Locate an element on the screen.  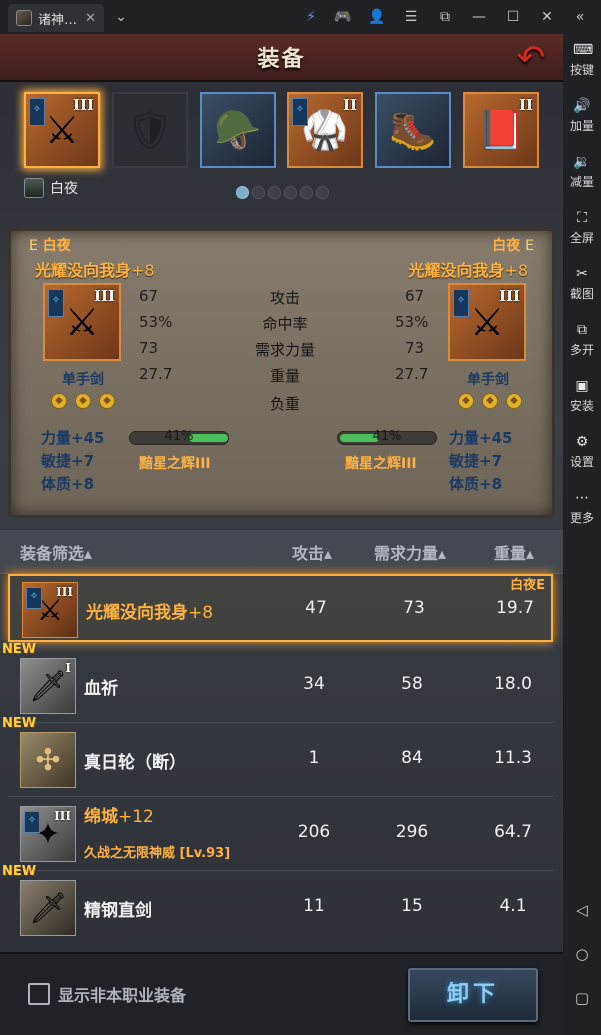
checkbox-label: 显示非本职业装备 is located at coordinates (122, 995).